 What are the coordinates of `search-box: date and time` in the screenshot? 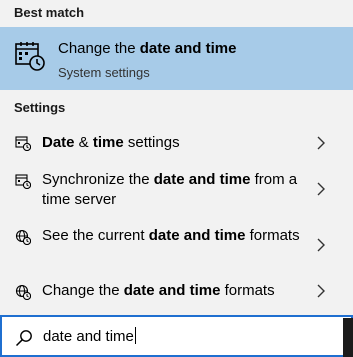 It's located at (176, 336).